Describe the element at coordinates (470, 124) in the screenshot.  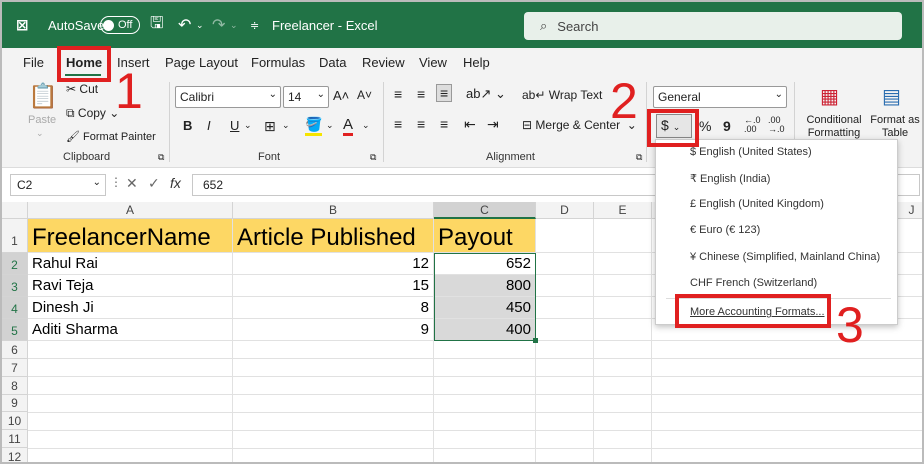
I see `decrease-indent-icon: ⇤` at that location.